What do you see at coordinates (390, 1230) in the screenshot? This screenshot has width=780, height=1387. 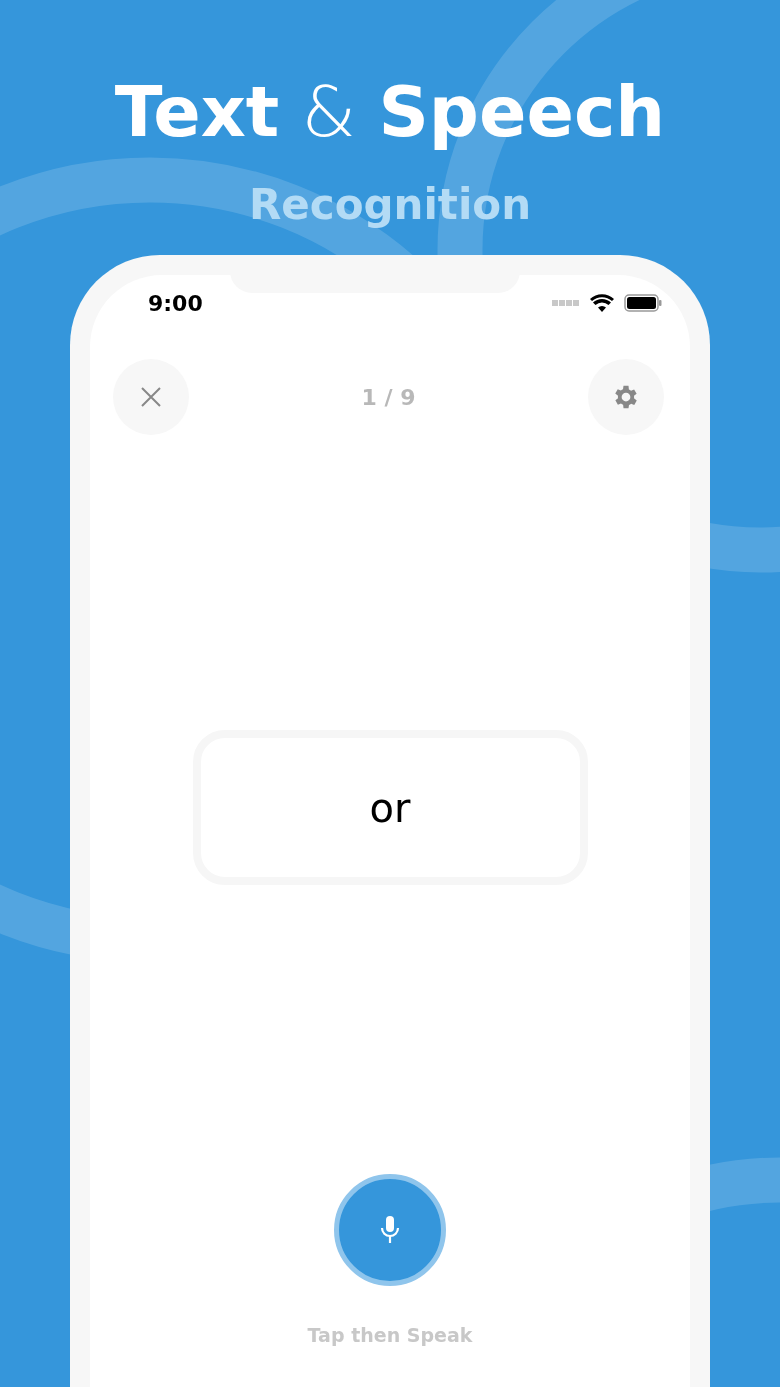 I see `microphone-icon` at bounding box center [390, 1230].